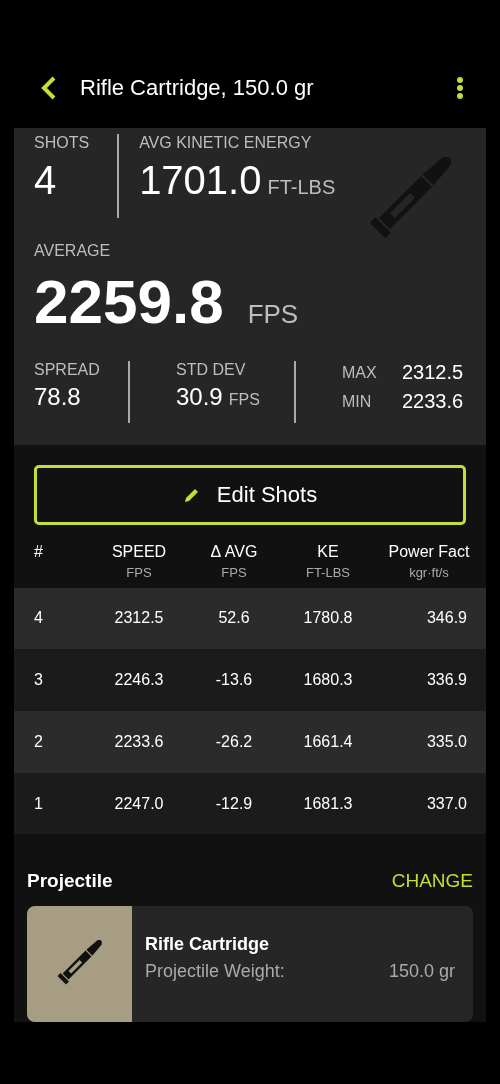 Image resolution: width=500 pixels, height=1084 pixels. Describe the element at coordinates (357, 401) in the screenshot. I see `min-label: MIN` at that location.